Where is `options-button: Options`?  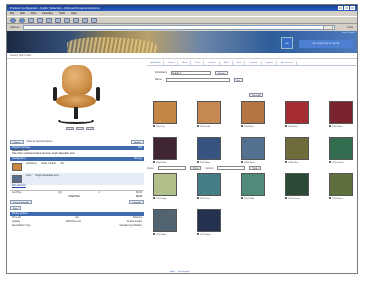 options-button: Options is located at coordinates (17, 142).